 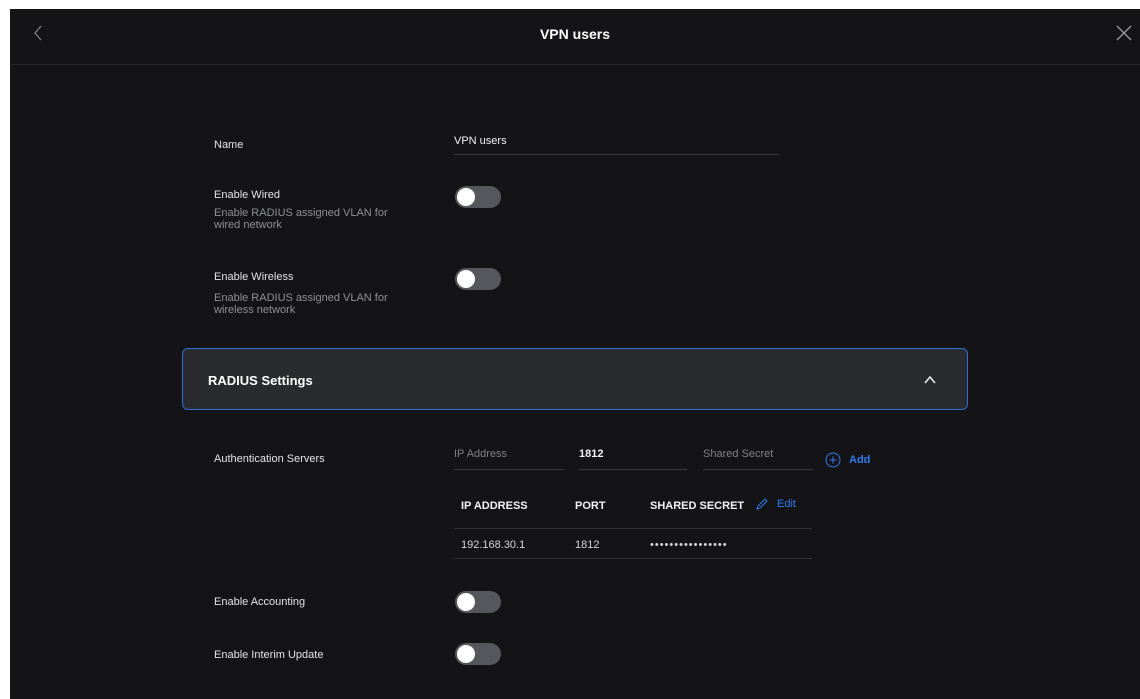 I want to click on header-bar: VPN users, so click(x=575, y=37).